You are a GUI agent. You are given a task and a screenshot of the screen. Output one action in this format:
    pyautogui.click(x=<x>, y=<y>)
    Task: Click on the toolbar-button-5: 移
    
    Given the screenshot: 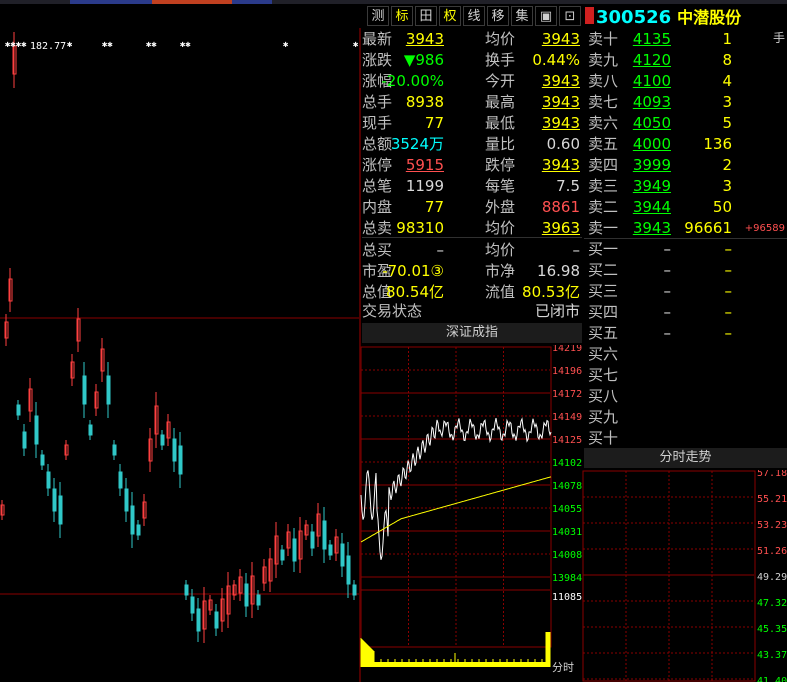 What is the action you would take?
    pyautogui.click(x=498, y=16)
    